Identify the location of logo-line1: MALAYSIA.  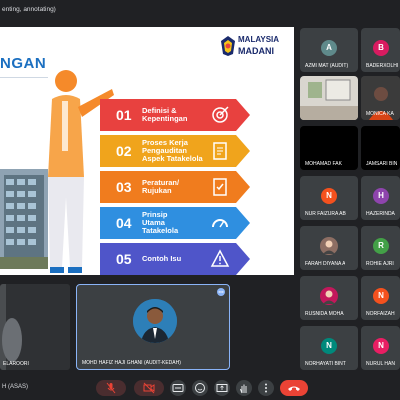
(259, 39).